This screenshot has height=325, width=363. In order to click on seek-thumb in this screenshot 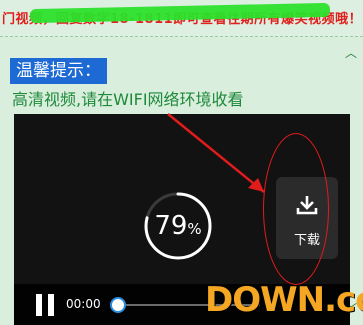, I will do `click(118, 305)`.